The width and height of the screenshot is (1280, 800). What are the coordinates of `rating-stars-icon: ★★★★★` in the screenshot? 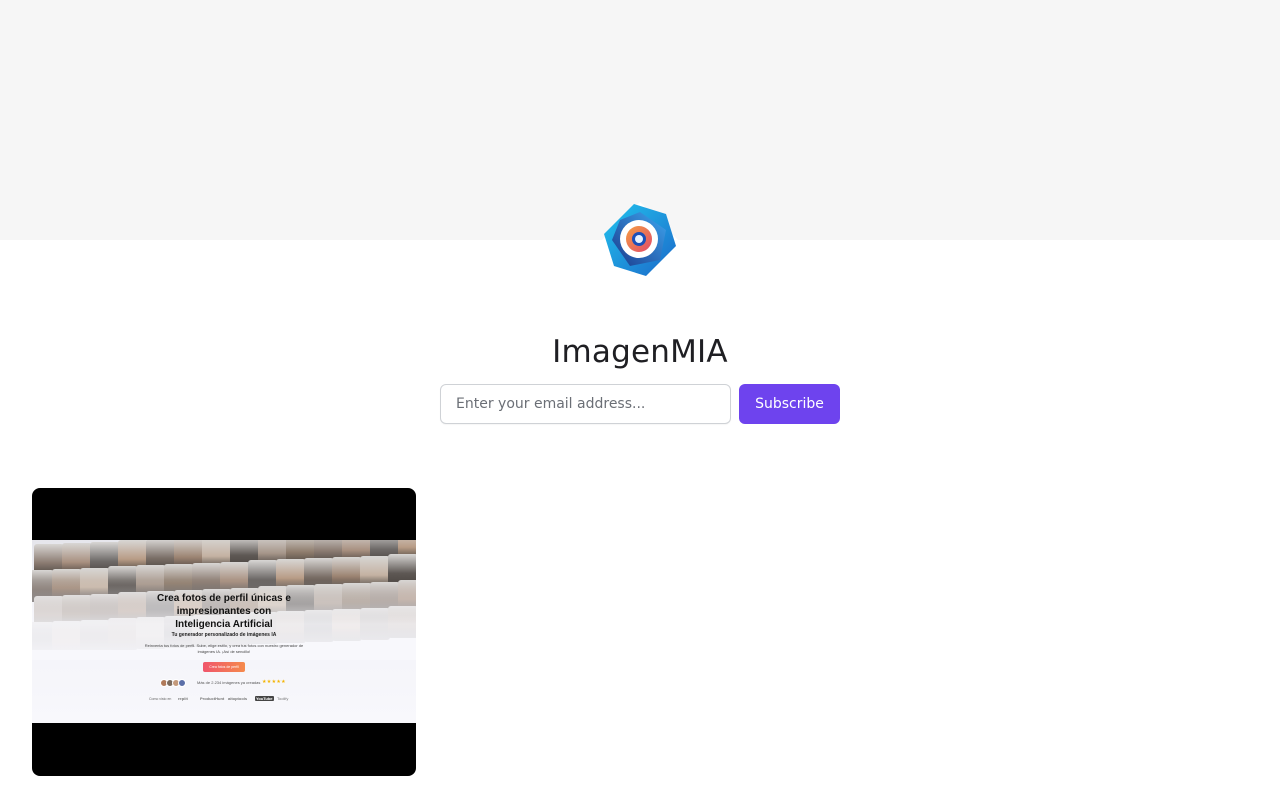 It's located at (274, 682).